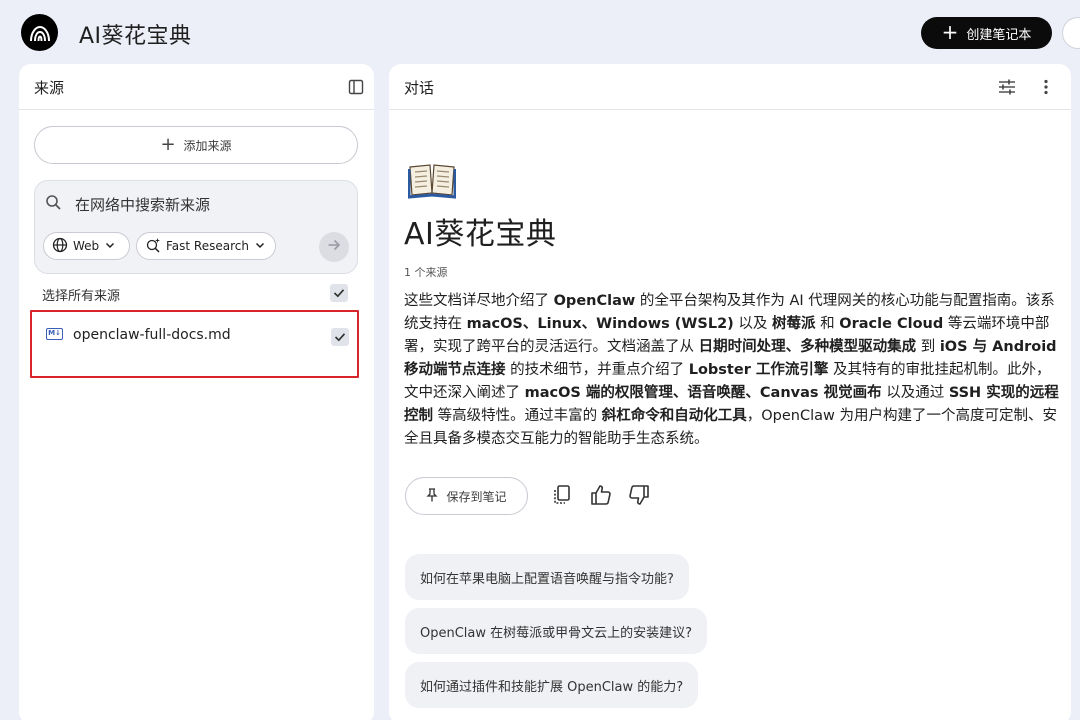  I want to click on web-chip-label: Web, so click(86, 246).